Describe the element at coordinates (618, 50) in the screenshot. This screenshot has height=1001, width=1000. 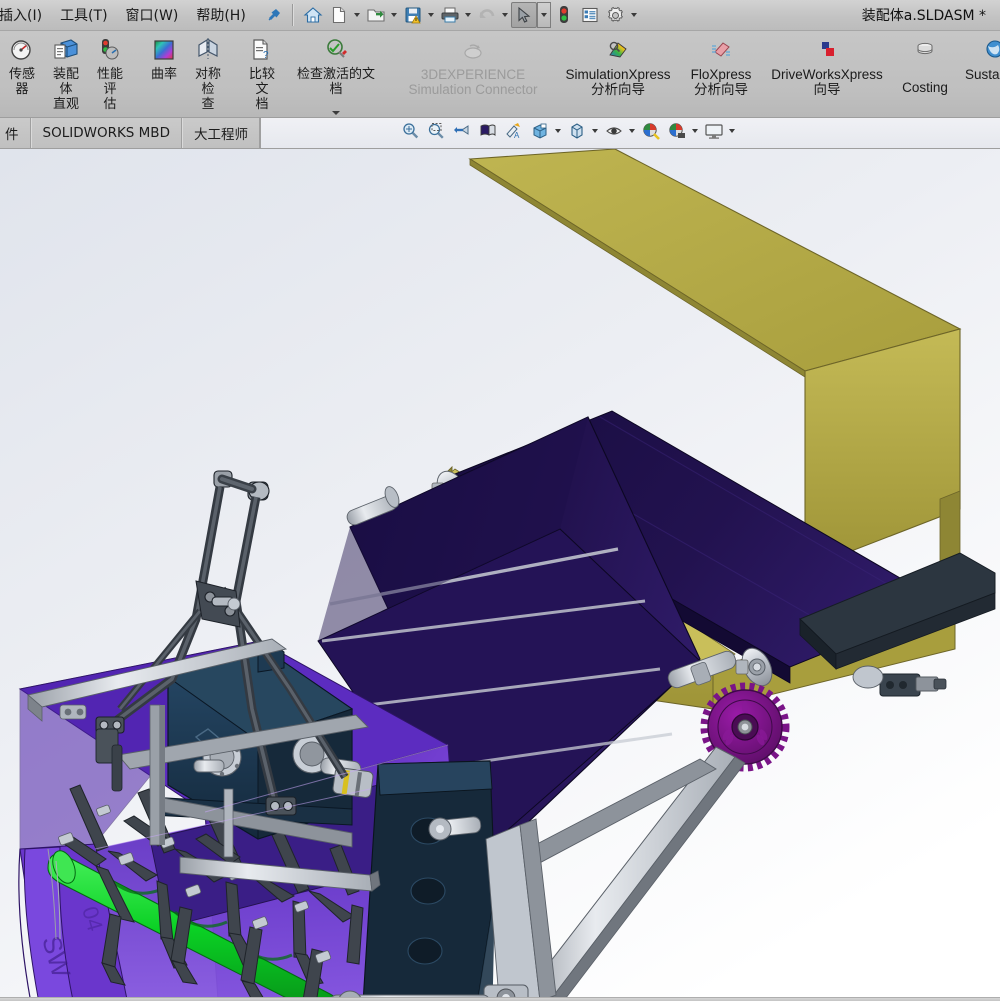
I see `simulationxpress-icon` at that location.